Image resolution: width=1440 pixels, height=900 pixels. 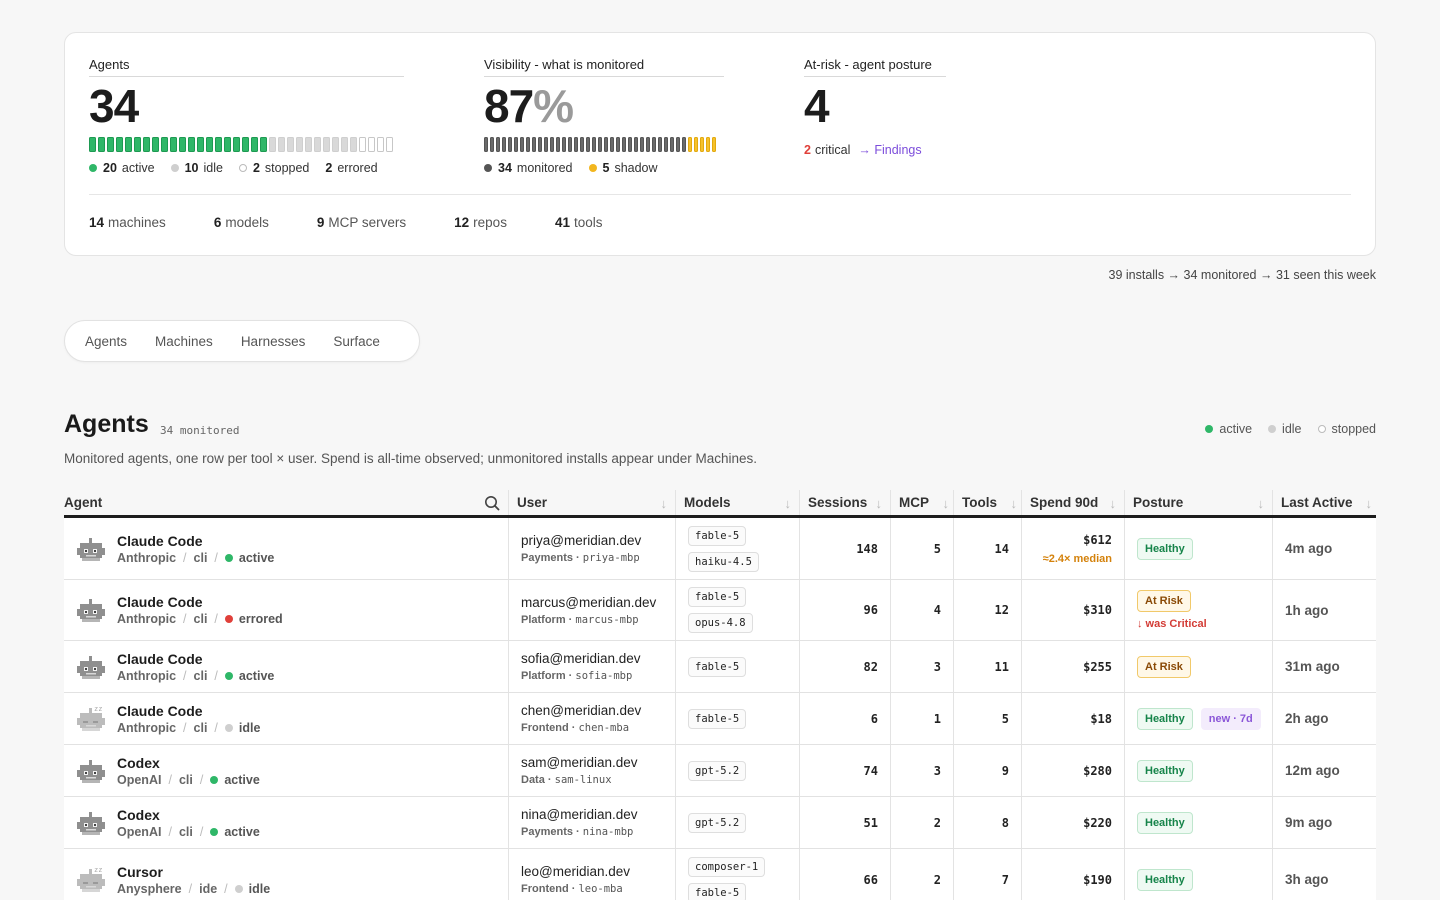 I want to click on posture-cell: At Risk ↓ was Critical, so click(x=1199, y=610).